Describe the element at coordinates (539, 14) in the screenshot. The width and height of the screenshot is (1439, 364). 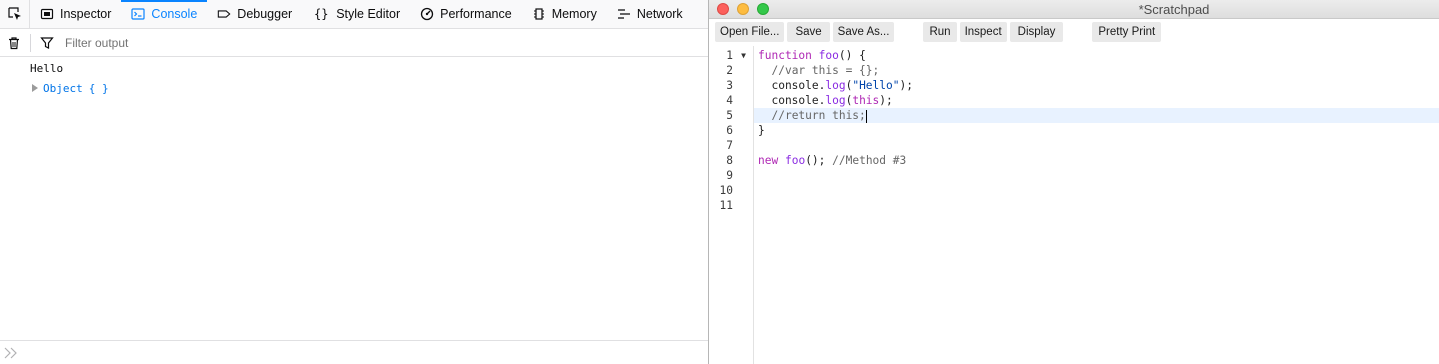
I see `memory-icon` at that location.